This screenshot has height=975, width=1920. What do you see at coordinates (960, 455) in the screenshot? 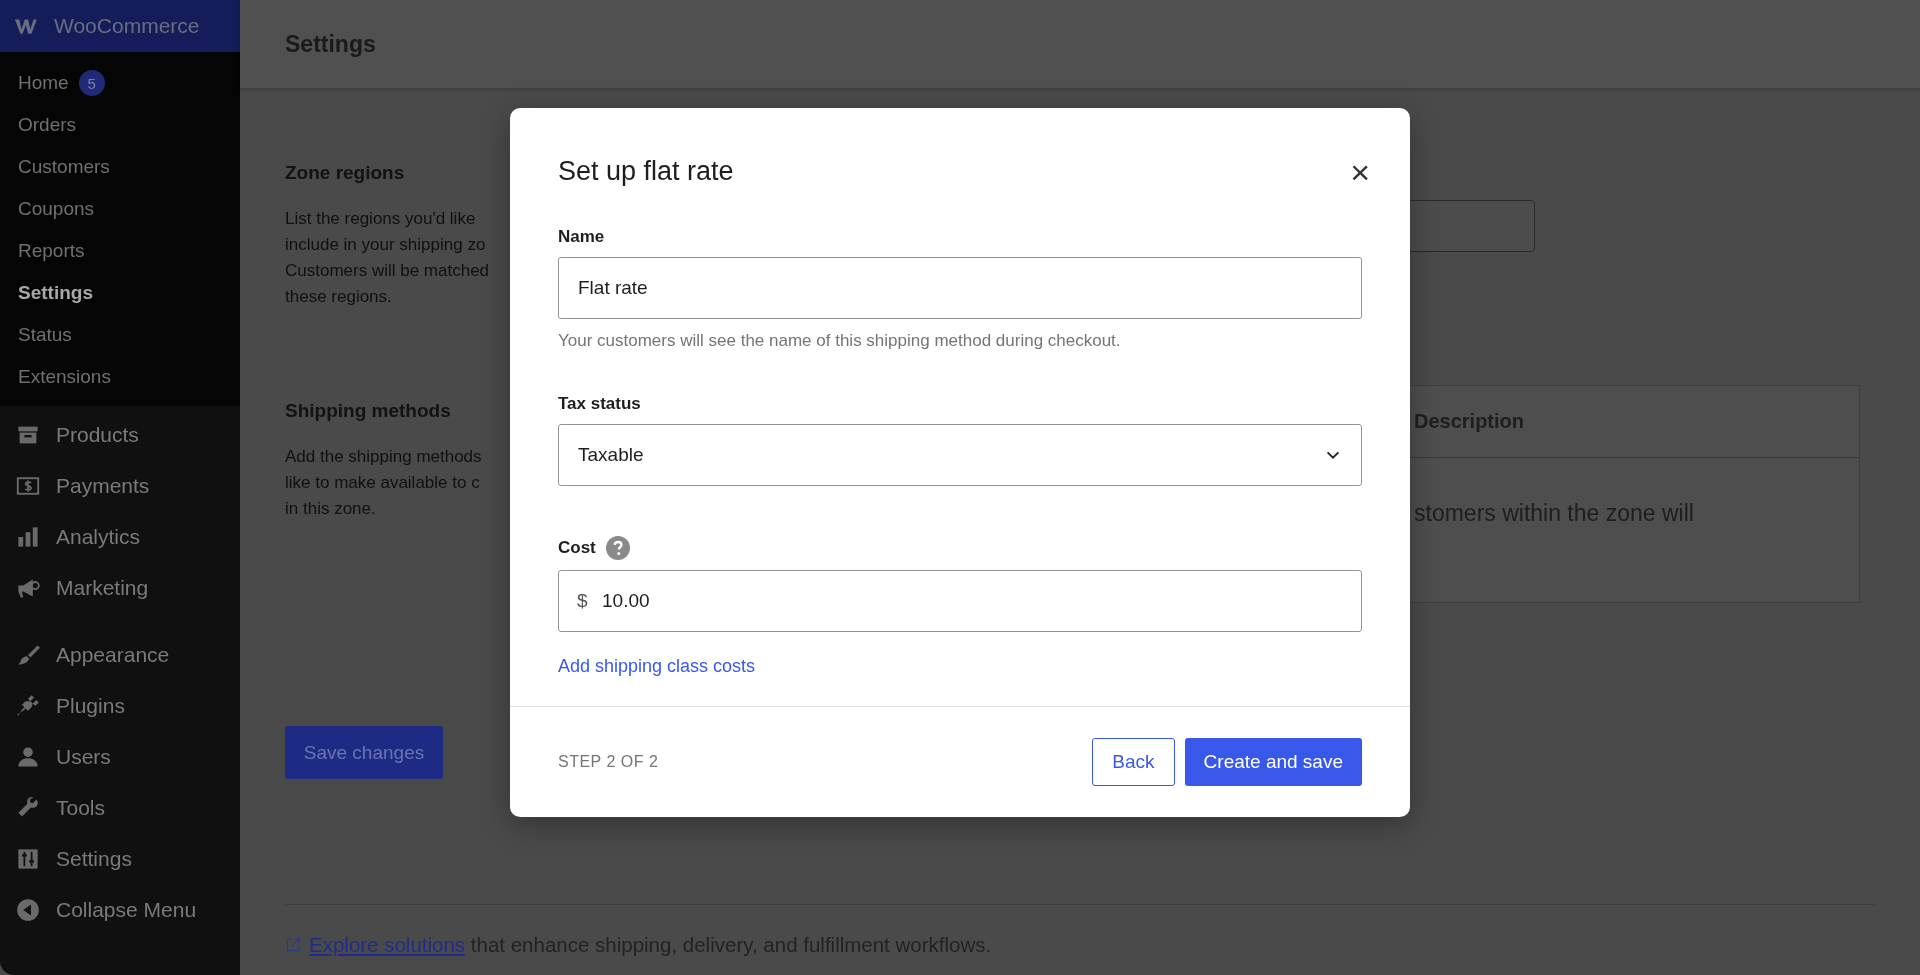
I see `tax-status-select: Taxable` at bounding box center [960, 455].